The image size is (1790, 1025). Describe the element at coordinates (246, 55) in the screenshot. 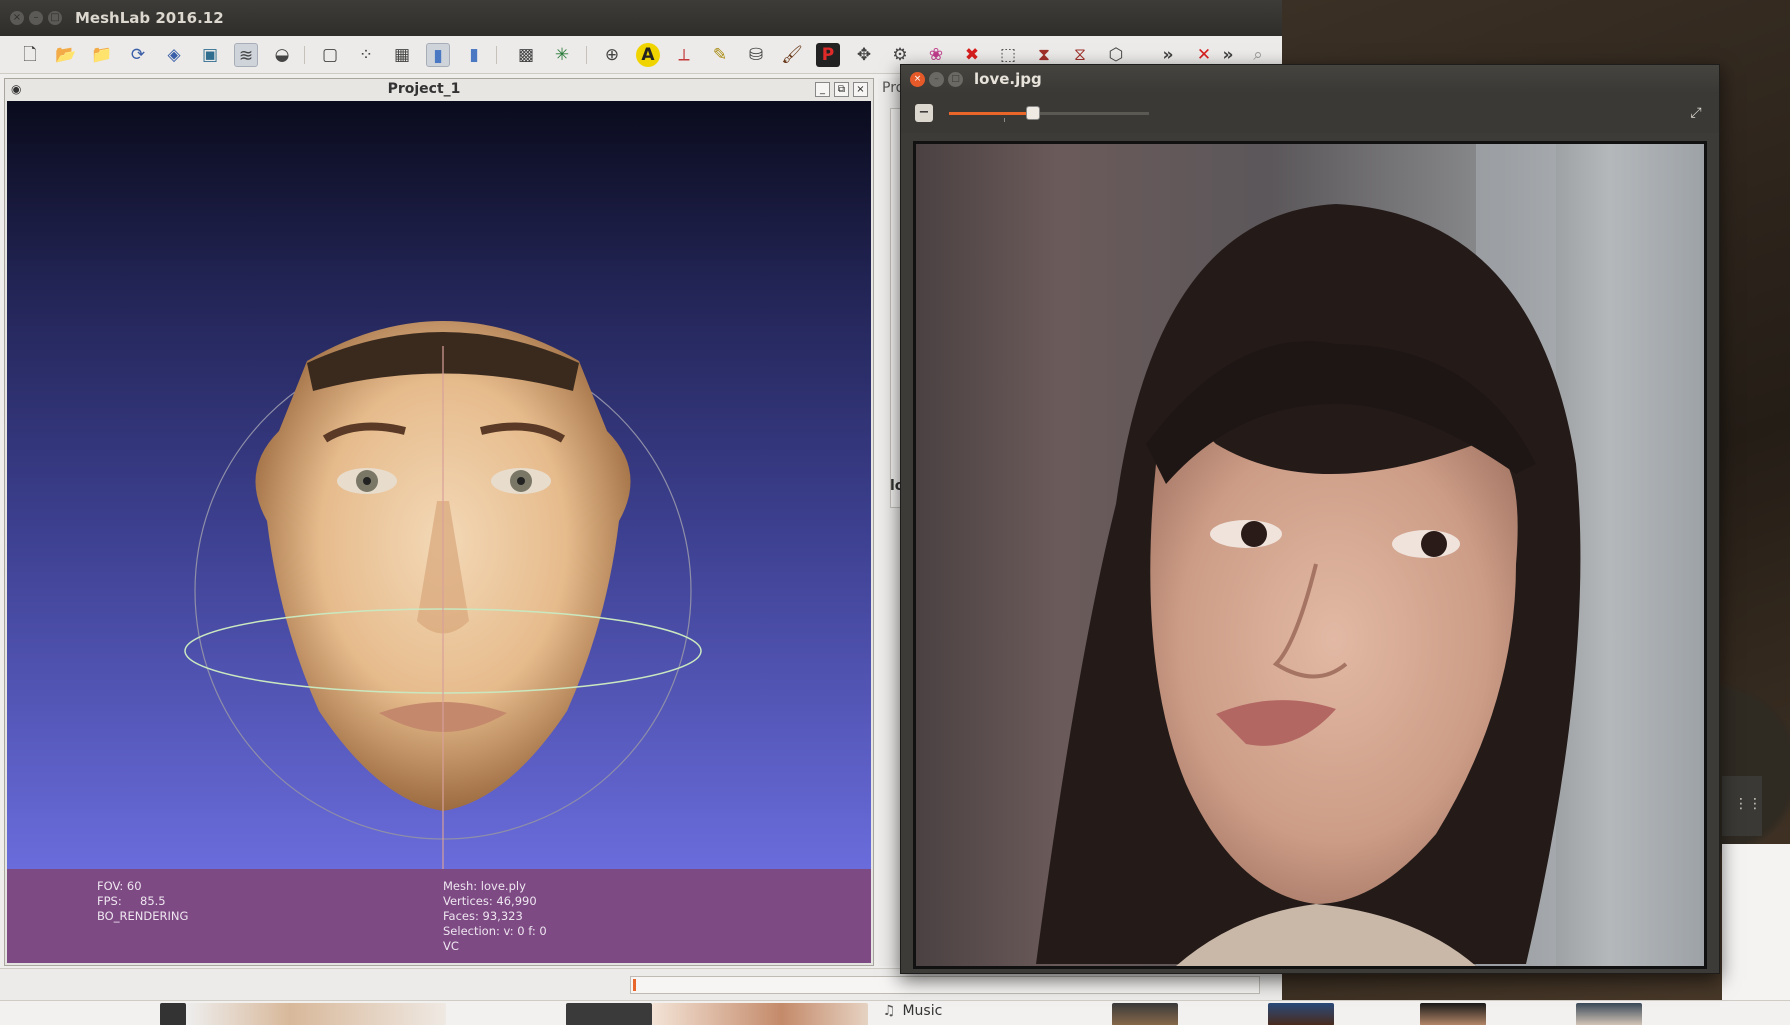

I see `layers-icon: ≋` at that location.